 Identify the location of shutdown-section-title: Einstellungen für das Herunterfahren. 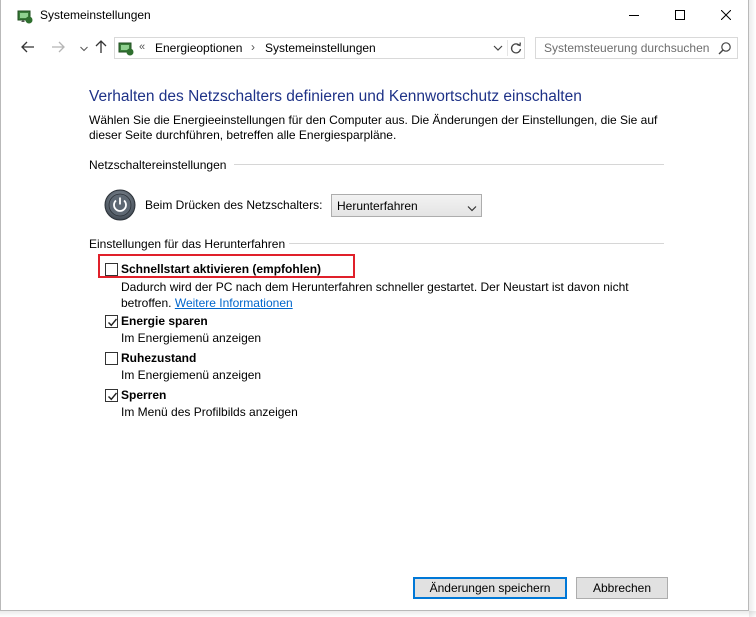
(187, 244).